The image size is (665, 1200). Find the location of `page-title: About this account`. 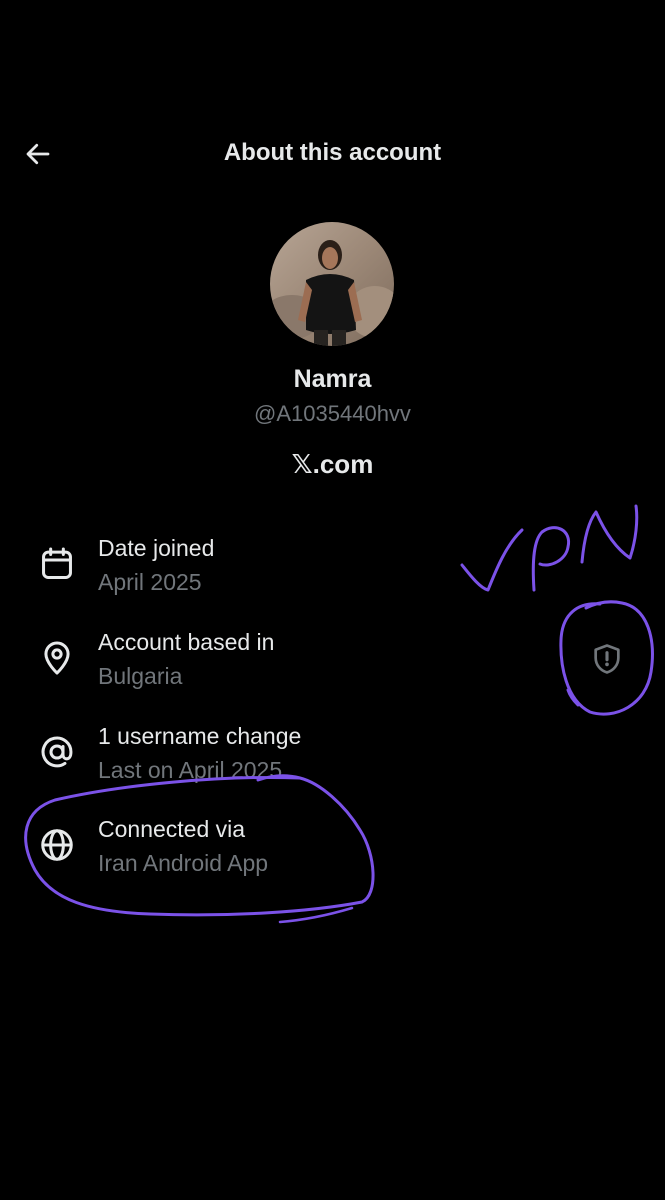

page-title: About this account is located at coordinates (332, 152).